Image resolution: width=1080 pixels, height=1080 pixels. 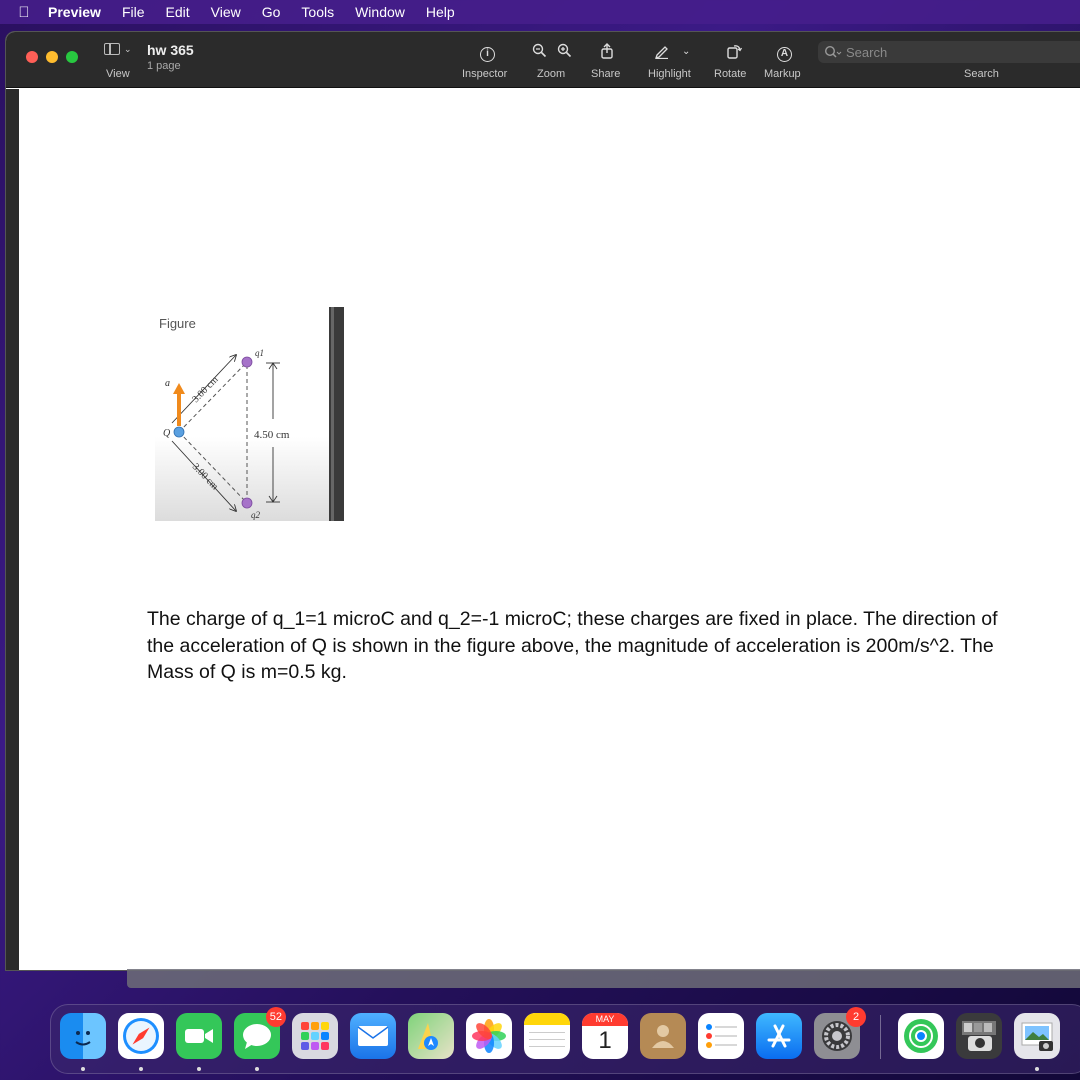 I want to click on physics-figure: Figure 3.00 cm 3.00 cm 4.50 cm q1 q2 Q a, so click(x=250, y=415).